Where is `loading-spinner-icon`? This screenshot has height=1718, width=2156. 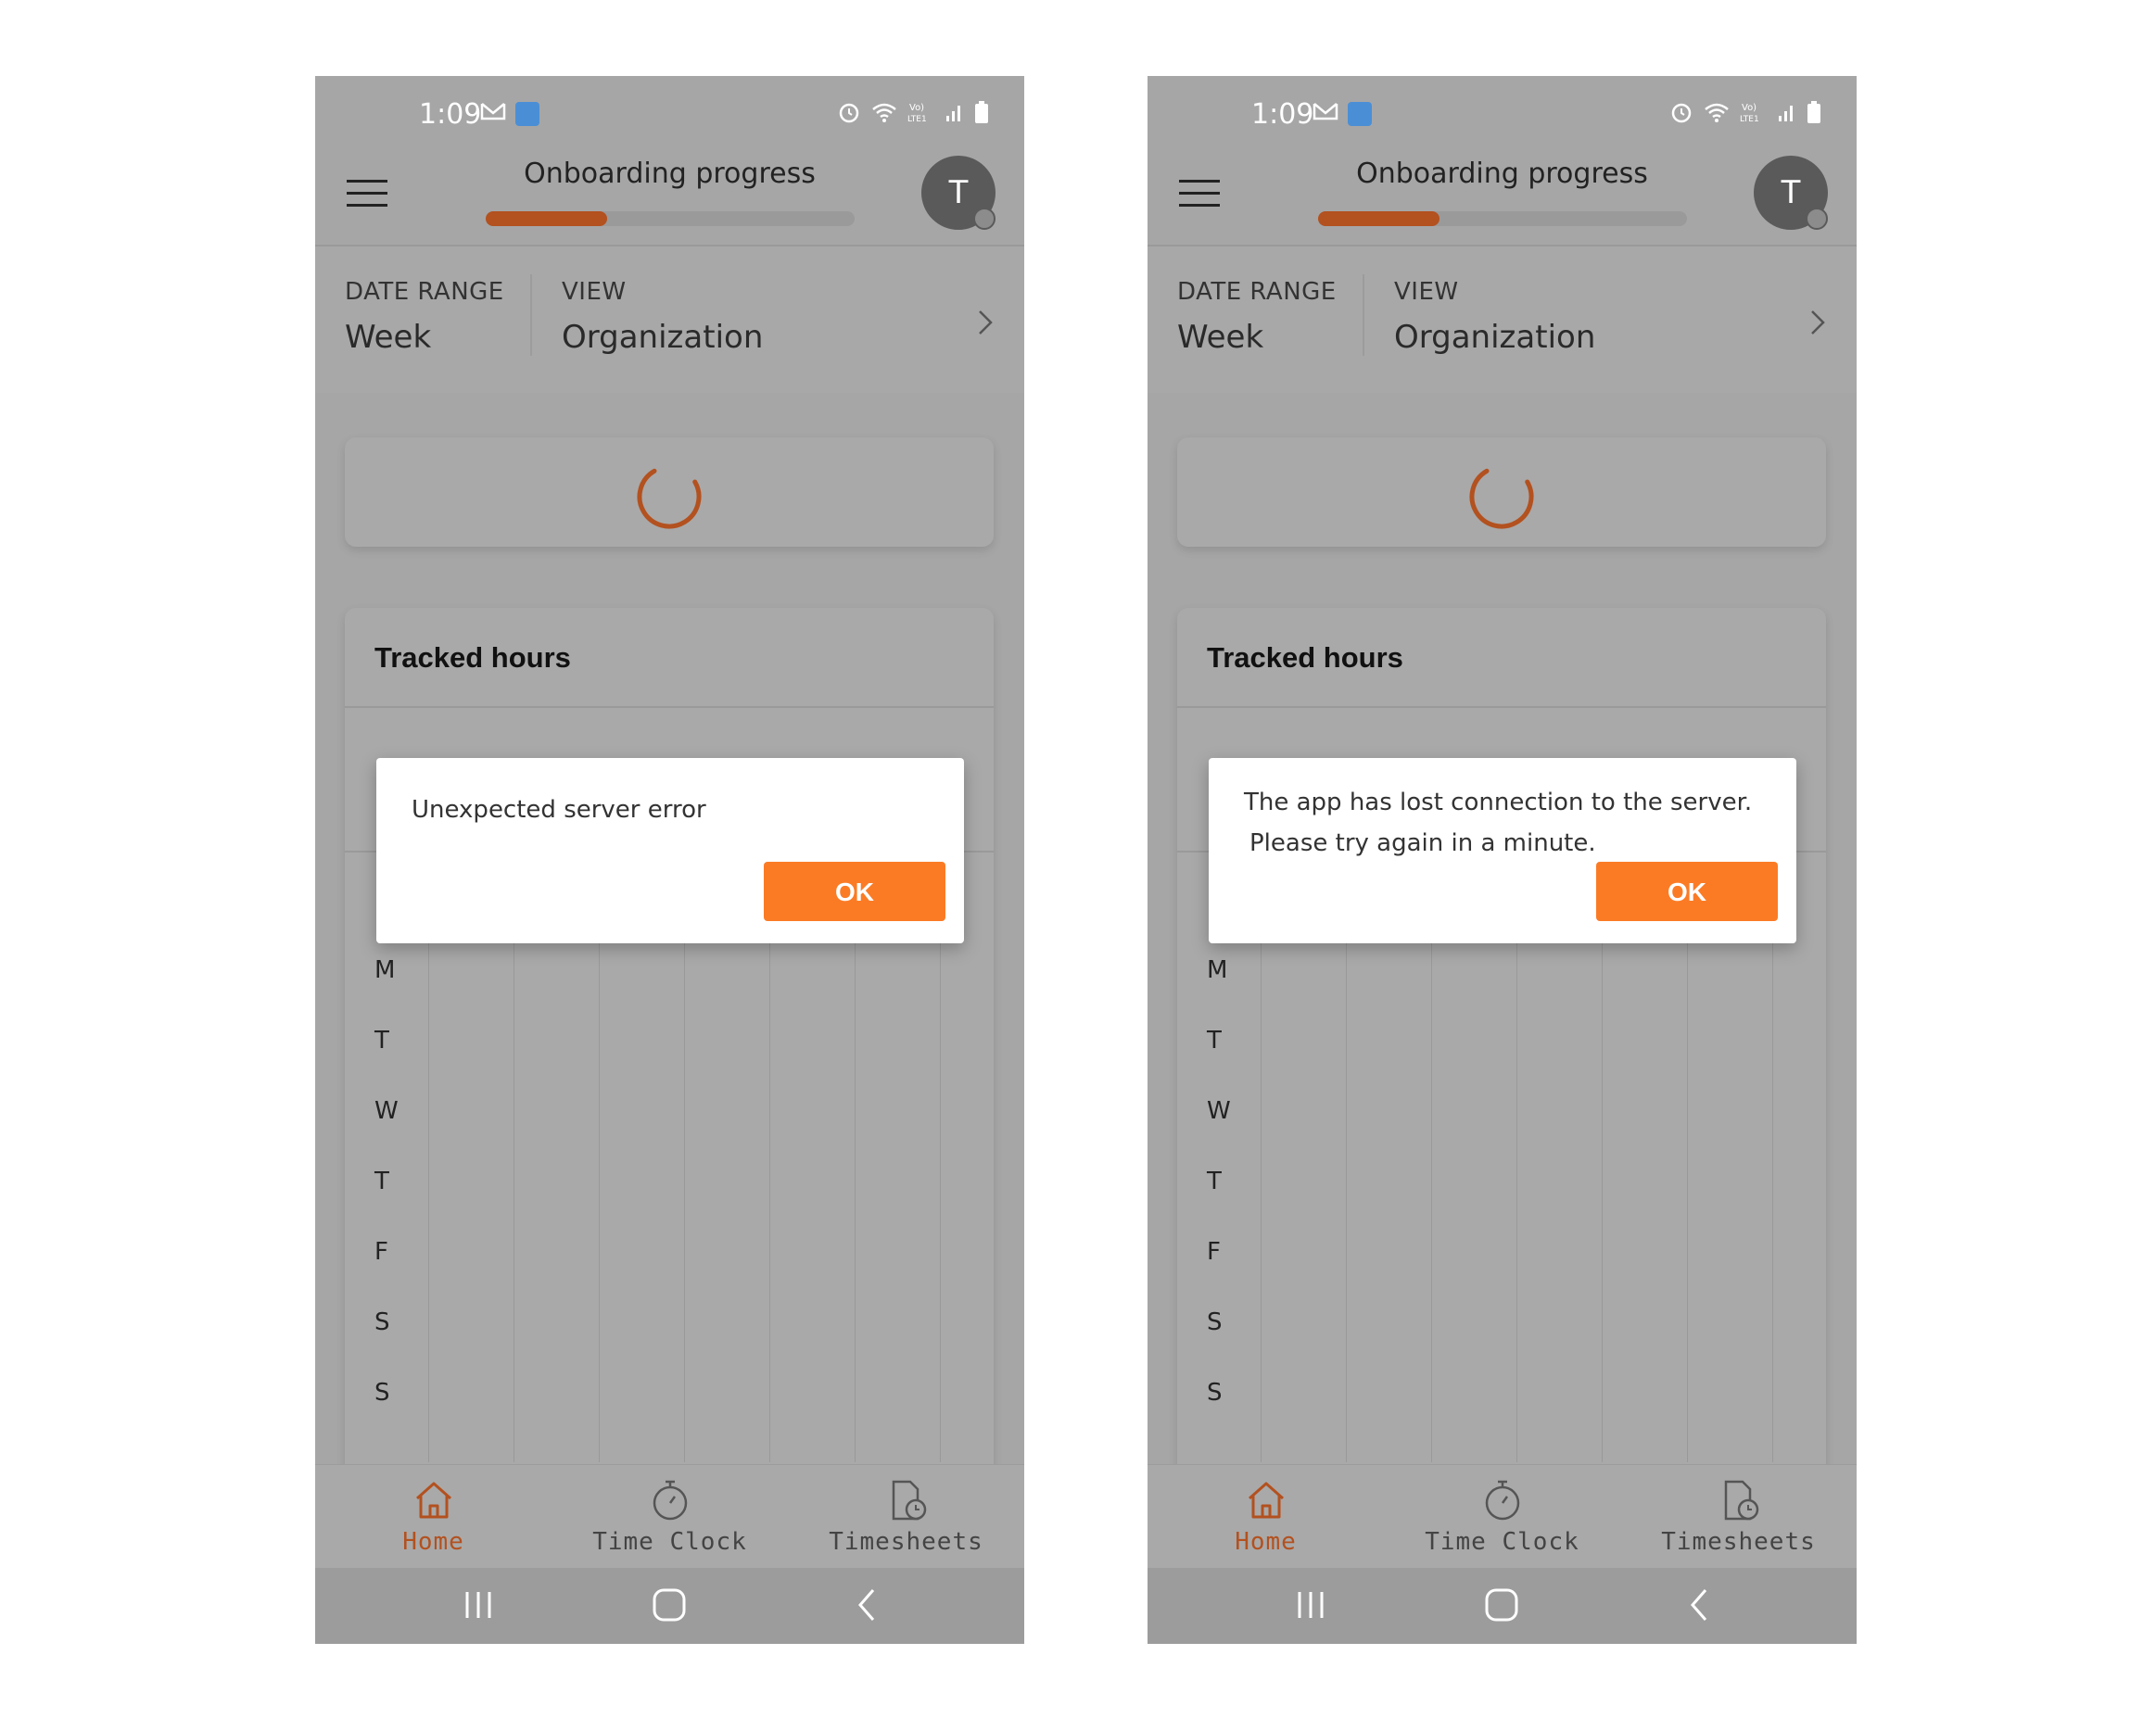 loading-spinner-icon is located at coordinates (1502, 498).